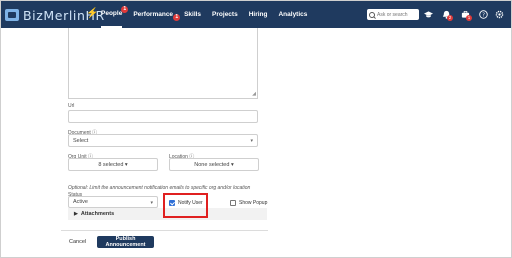 The height and width of the screenshot is (258, 512). What do you see at coordinates (398, 14) in the screenshot?
I see `search-input` at bounding box center [398, 14].